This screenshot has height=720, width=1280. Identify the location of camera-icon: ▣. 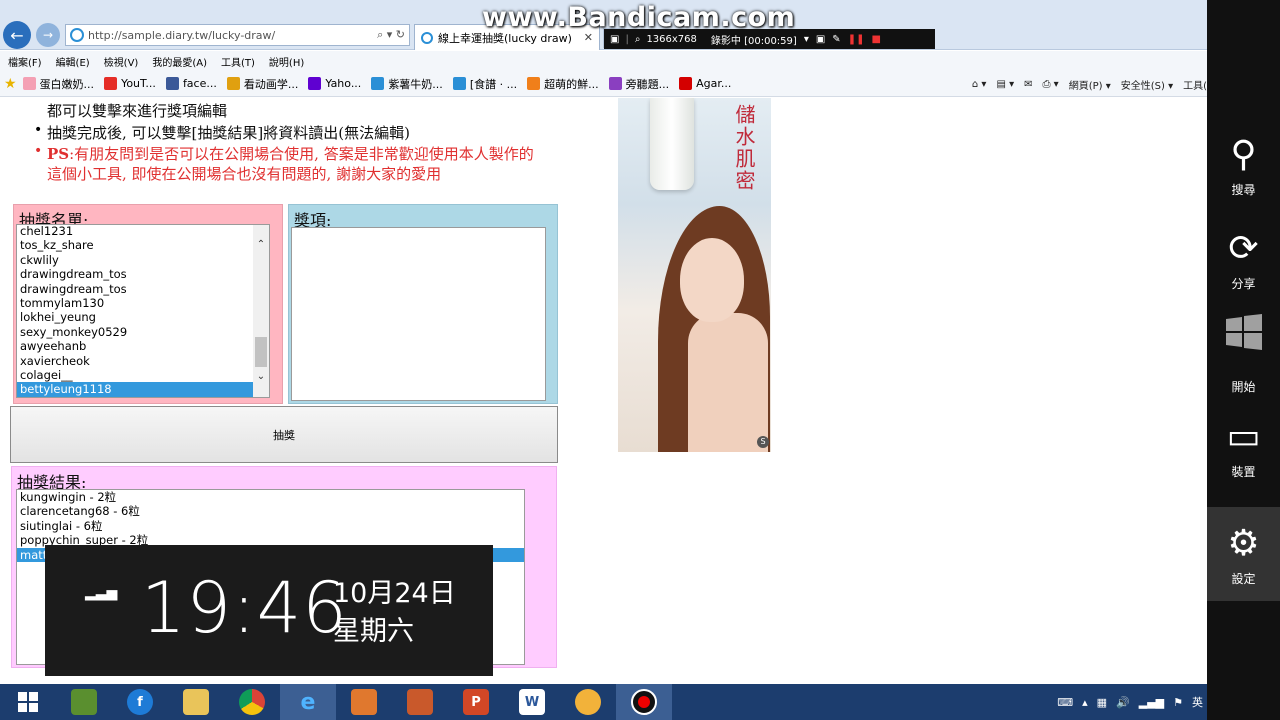
(820, 39).